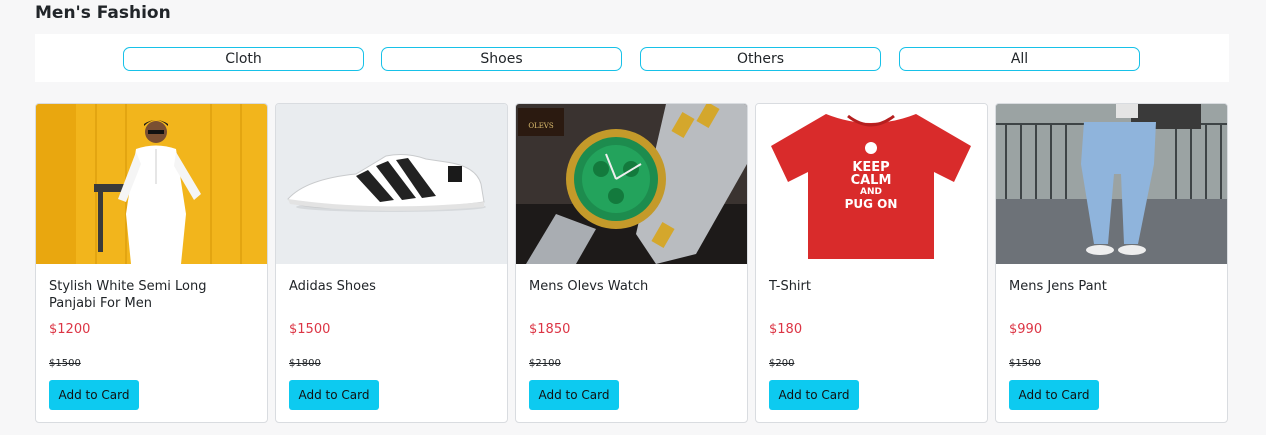 The height and width of the screenshot is (435, 1266). I want to click on shirt-print: KEEP CALM AND PUG ON, so click(871, 186).